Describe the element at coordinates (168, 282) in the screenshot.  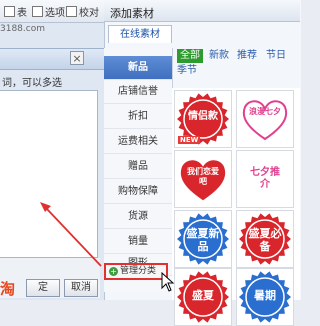
I see `mouse-cursor-icon` at that location.